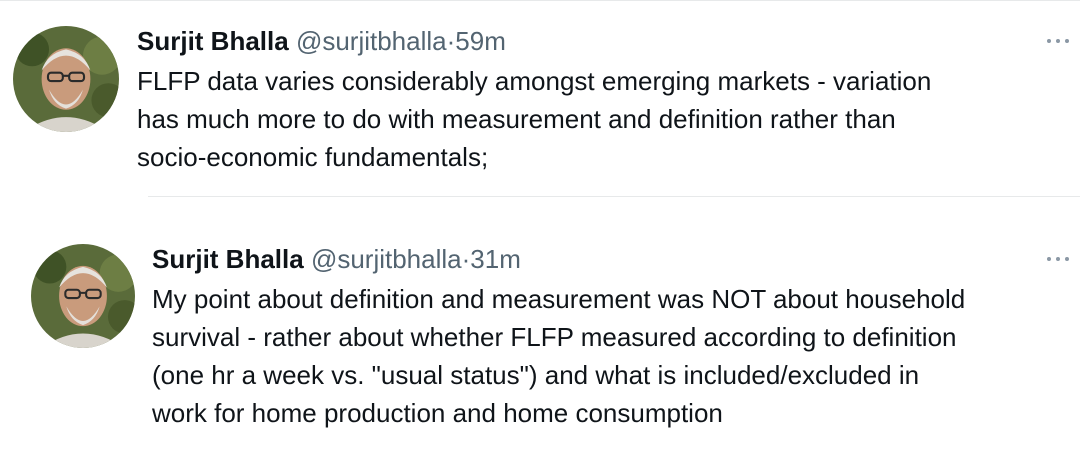  I want to click on timestamp: 59m, so click(480, 41).